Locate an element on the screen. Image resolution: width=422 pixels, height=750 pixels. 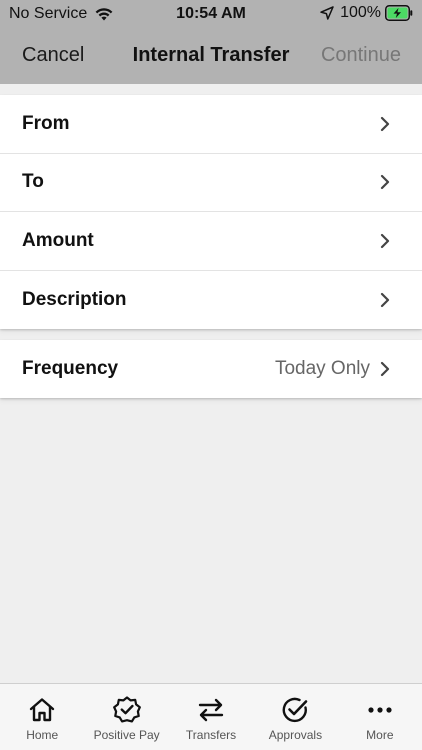
frequency-value: Today Only is located at coordinates (322, 368).